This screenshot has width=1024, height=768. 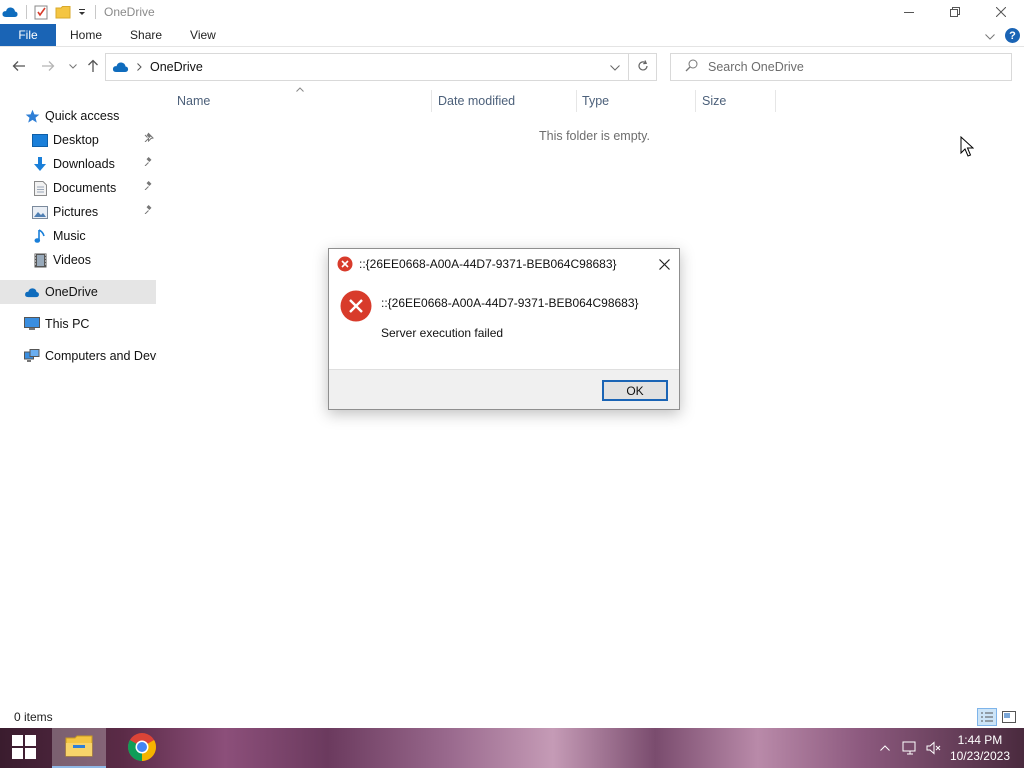 What do you see at coordinates (595, 101) in the screenshot?
I see `column-header-type: Type` at bounding box center [595, 101].